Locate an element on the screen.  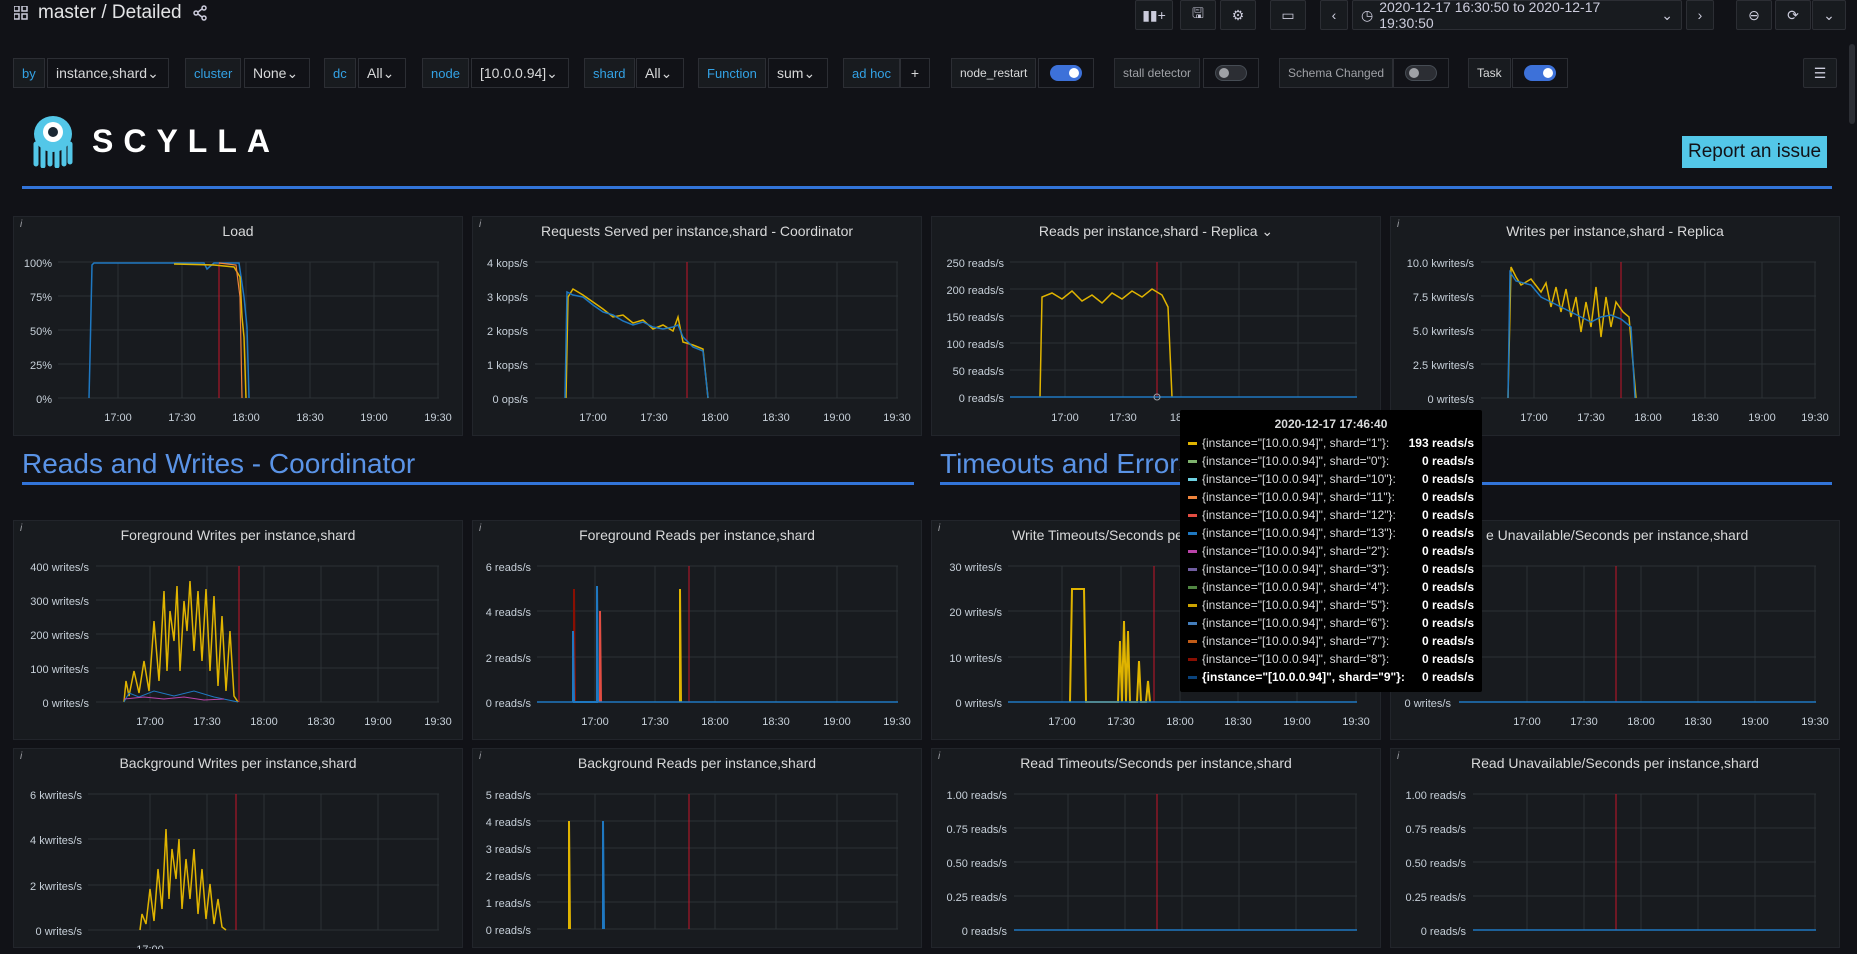
refresh-icon: ⟳ is located at coordinates (1793, 14).